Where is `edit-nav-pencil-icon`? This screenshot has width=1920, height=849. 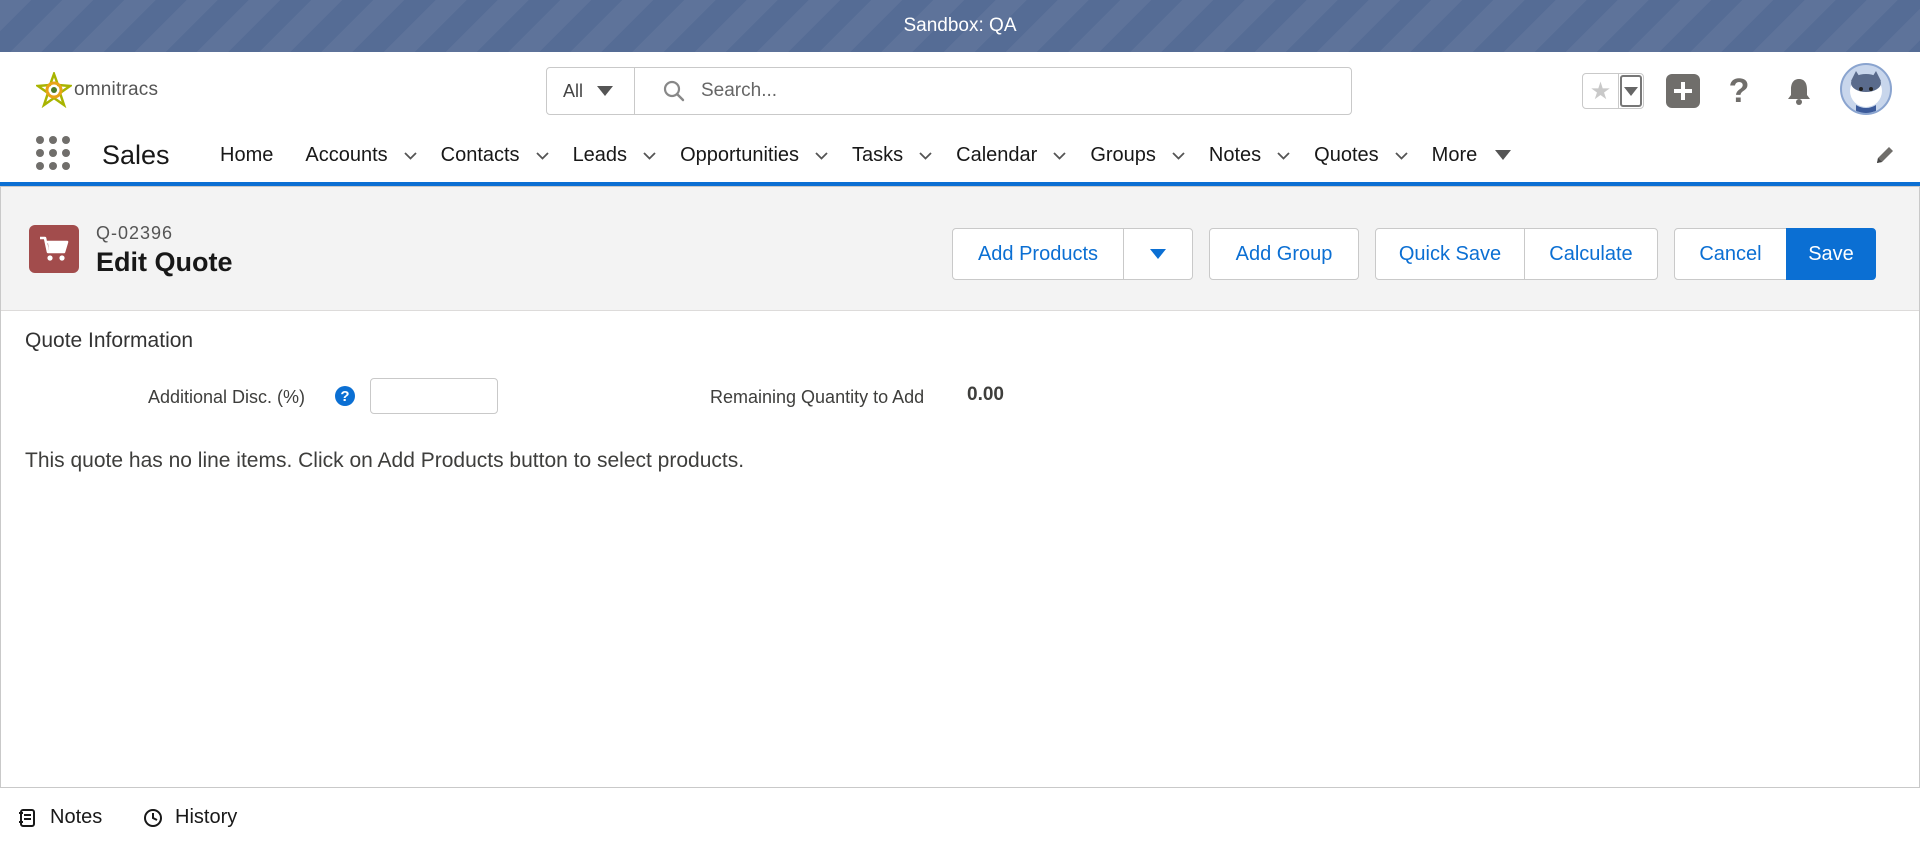
edit-nav-pencil-icon is located at coordinates (1885, 155).